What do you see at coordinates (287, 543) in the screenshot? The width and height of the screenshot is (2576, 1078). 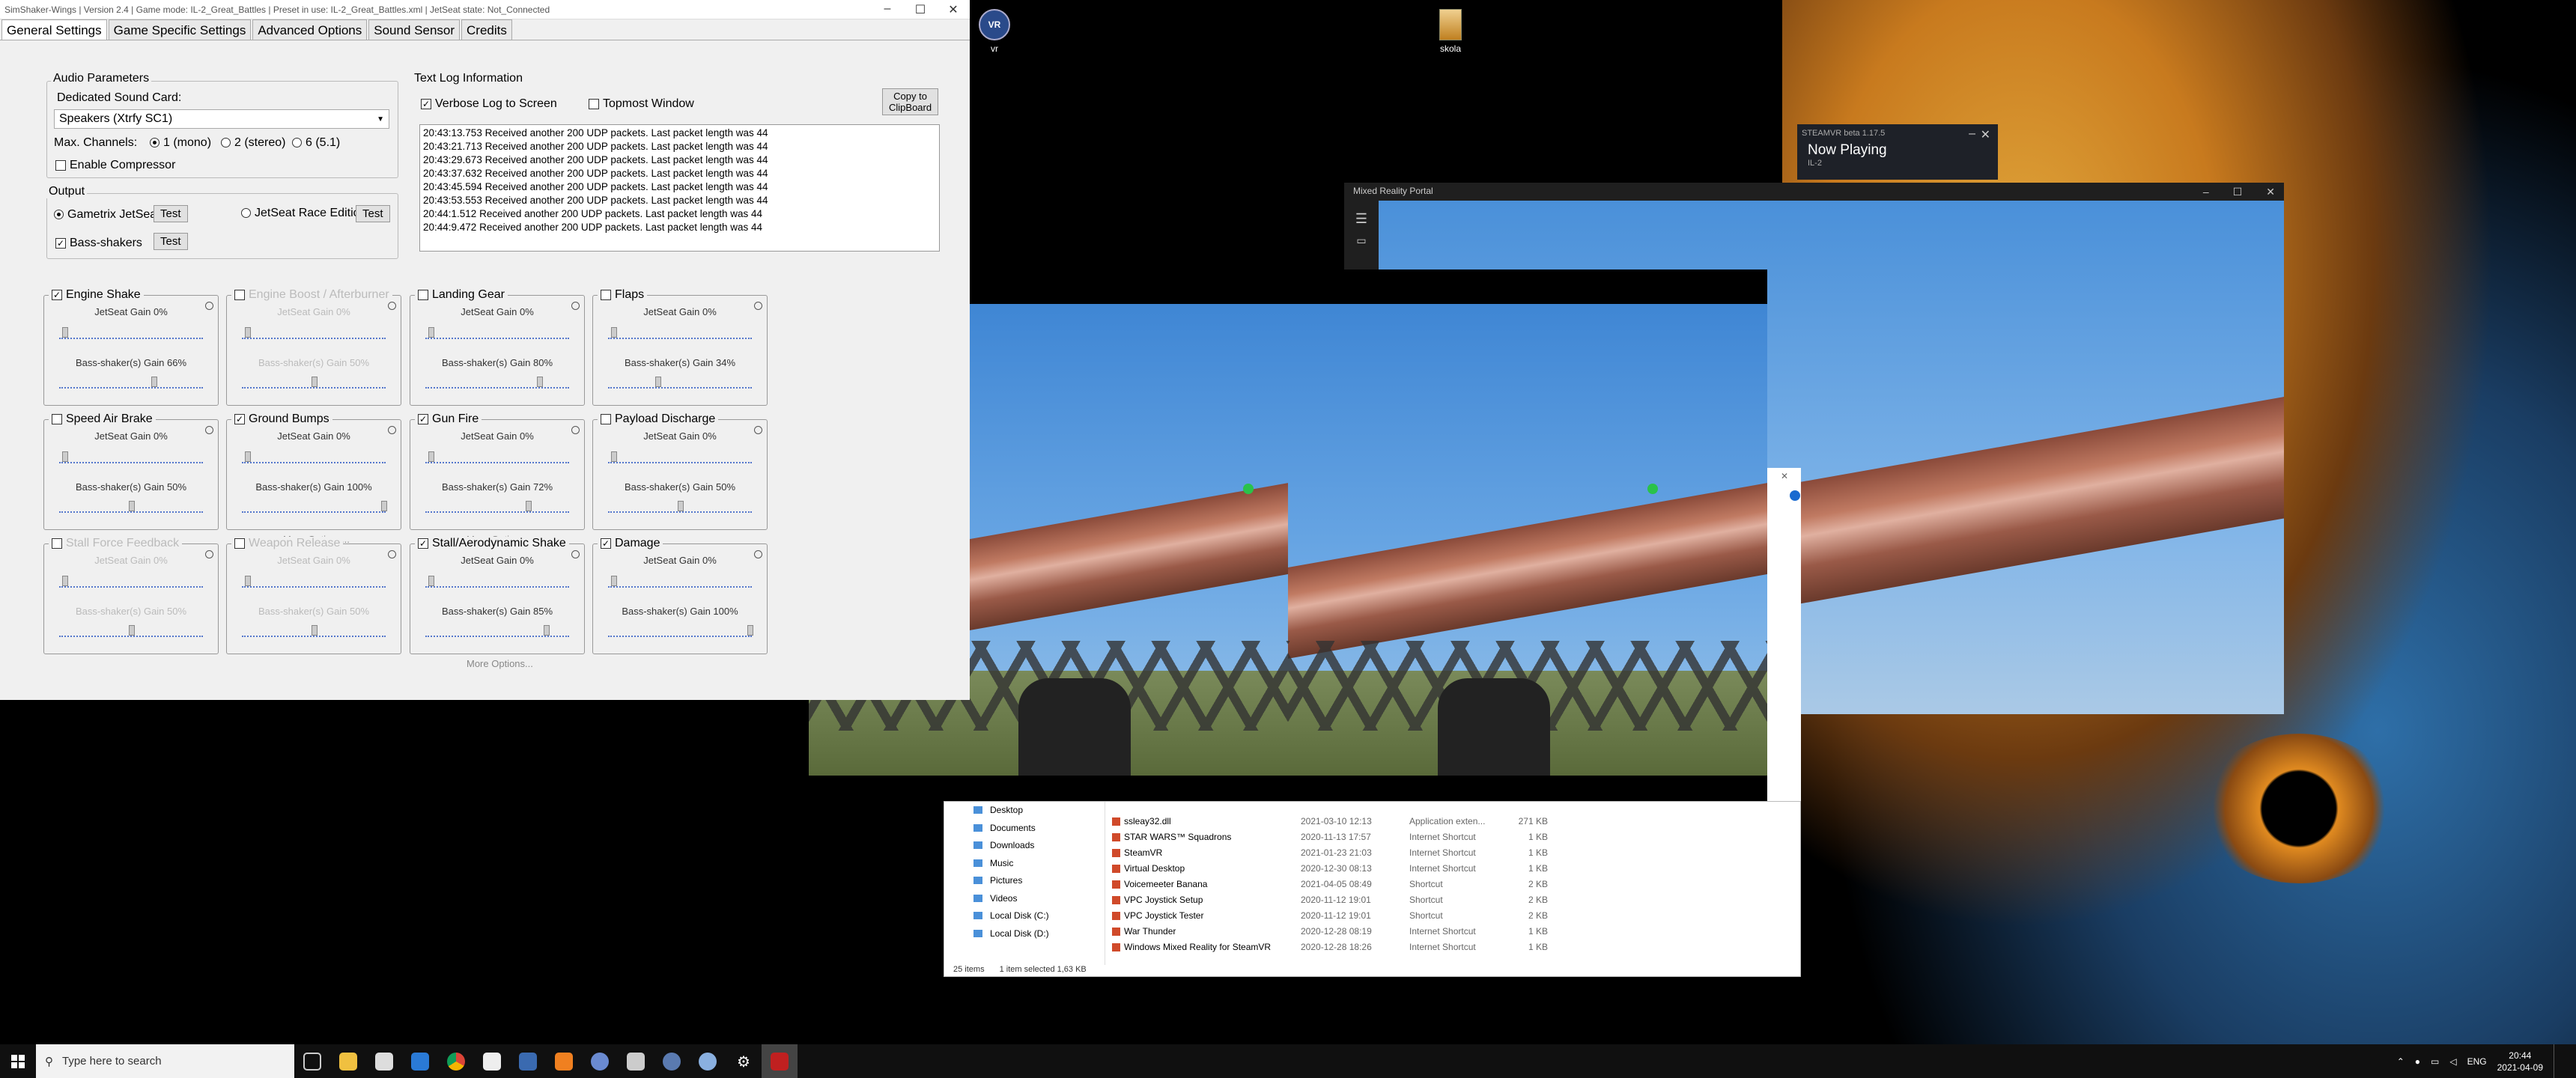 I see `effect-toggle: Weapon Release` at bounding box center [287, 543].